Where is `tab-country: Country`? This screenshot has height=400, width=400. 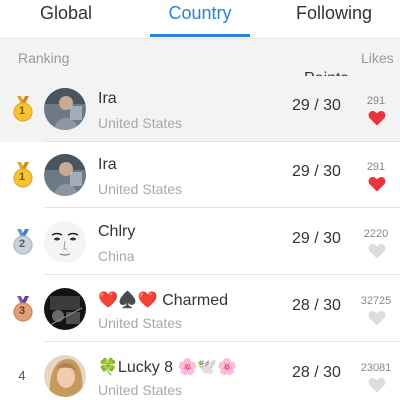
tab-country: Country is located at coordinates (200, 19).